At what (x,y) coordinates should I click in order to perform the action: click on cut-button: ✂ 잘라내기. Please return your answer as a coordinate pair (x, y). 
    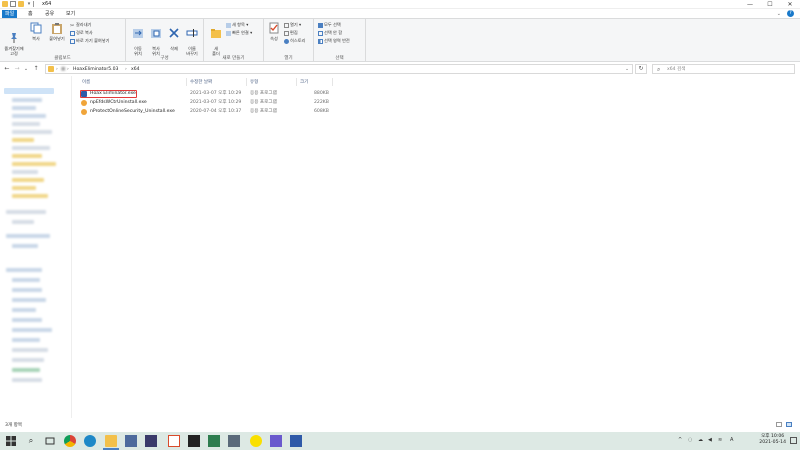
    Looking at the image, I should click on (80, 25).